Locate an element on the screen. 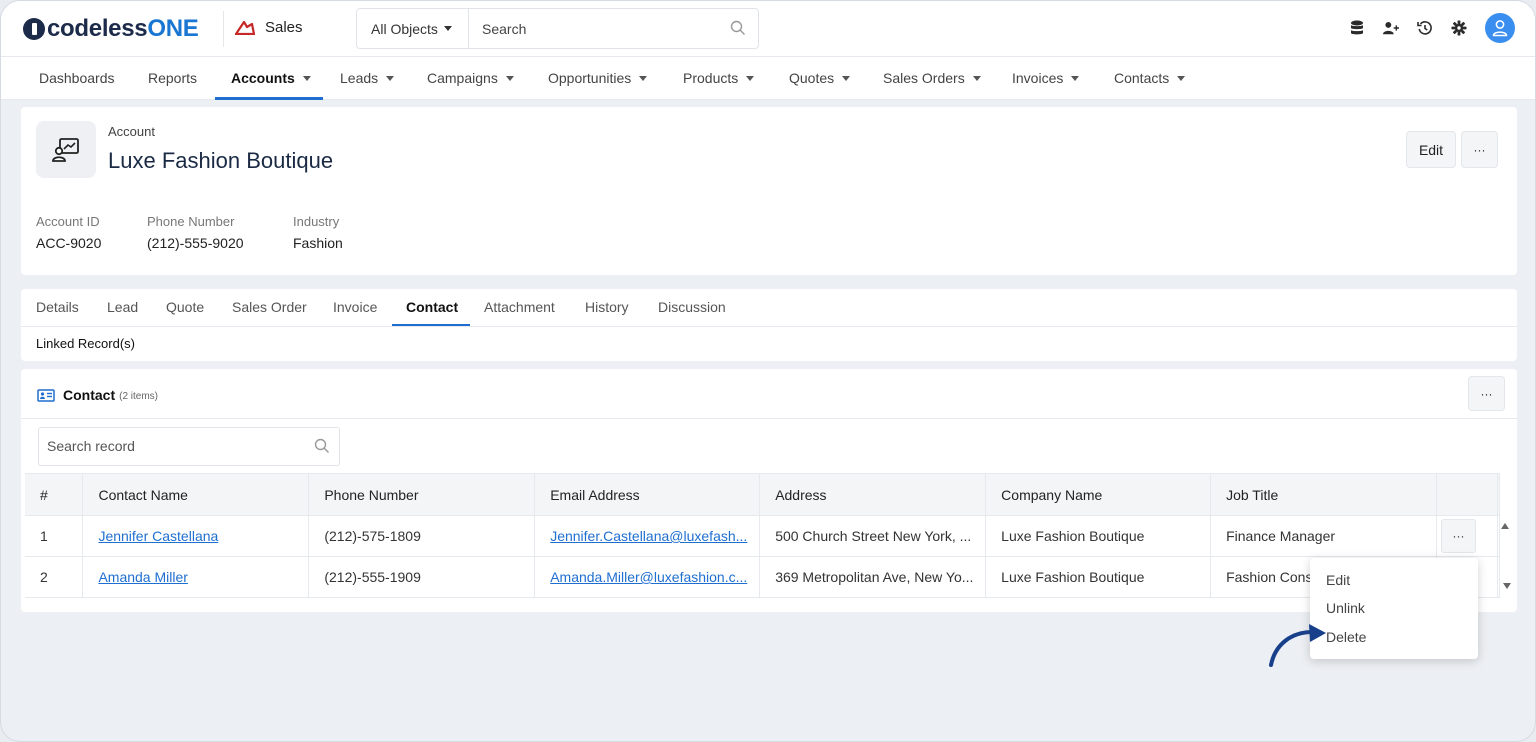 The image size is (1536, 742). nav-quotes: Quotes is located at coordinates (820, 78).